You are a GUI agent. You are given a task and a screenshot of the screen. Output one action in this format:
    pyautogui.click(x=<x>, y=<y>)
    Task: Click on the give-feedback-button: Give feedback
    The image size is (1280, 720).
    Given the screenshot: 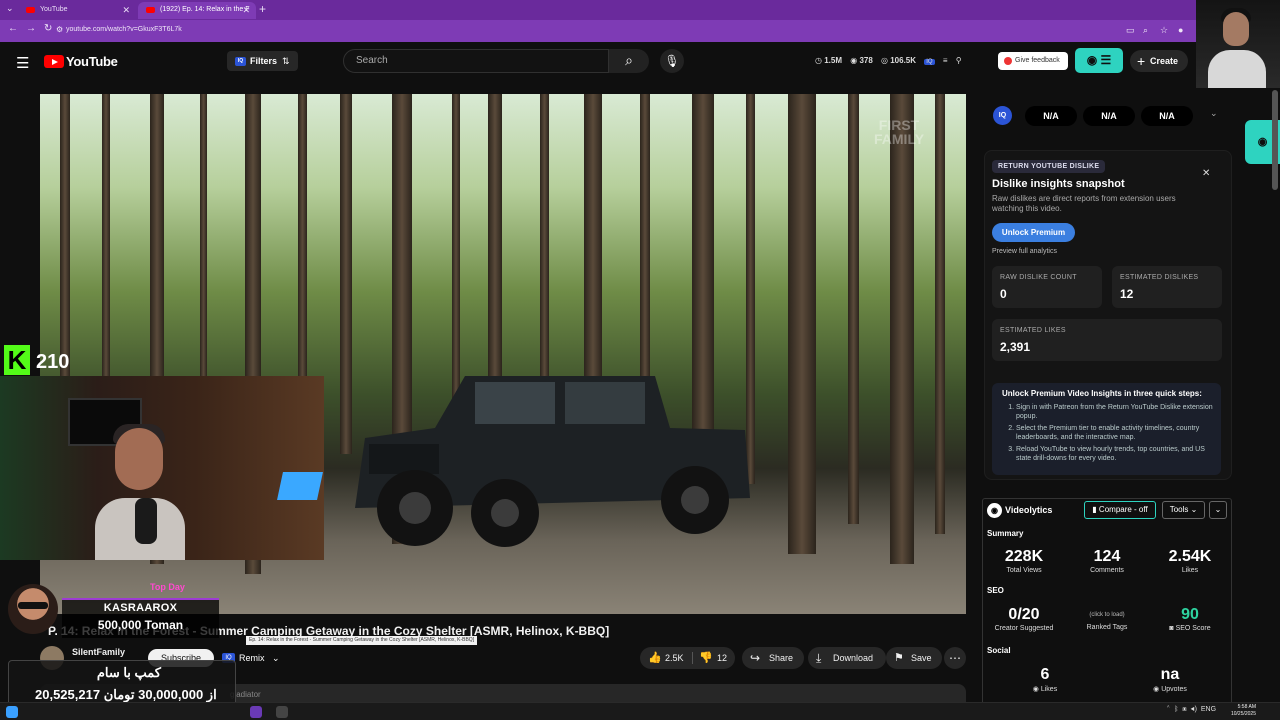 What is the action you would take?
    pyautogui.click(x=1033, y=61)
    